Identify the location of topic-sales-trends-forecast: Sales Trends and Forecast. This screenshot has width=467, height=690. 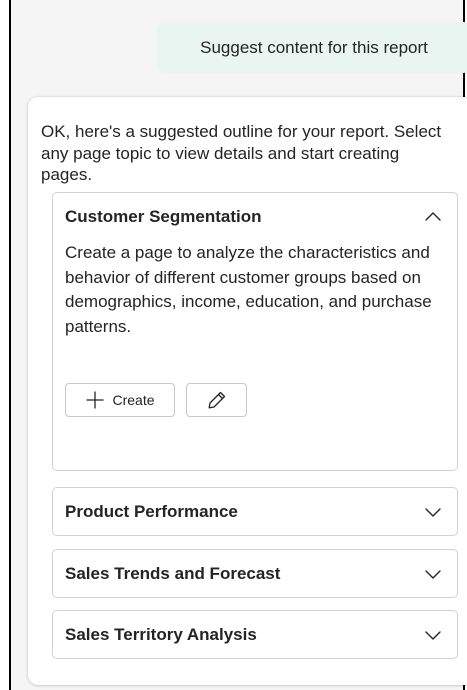
(255, 573).